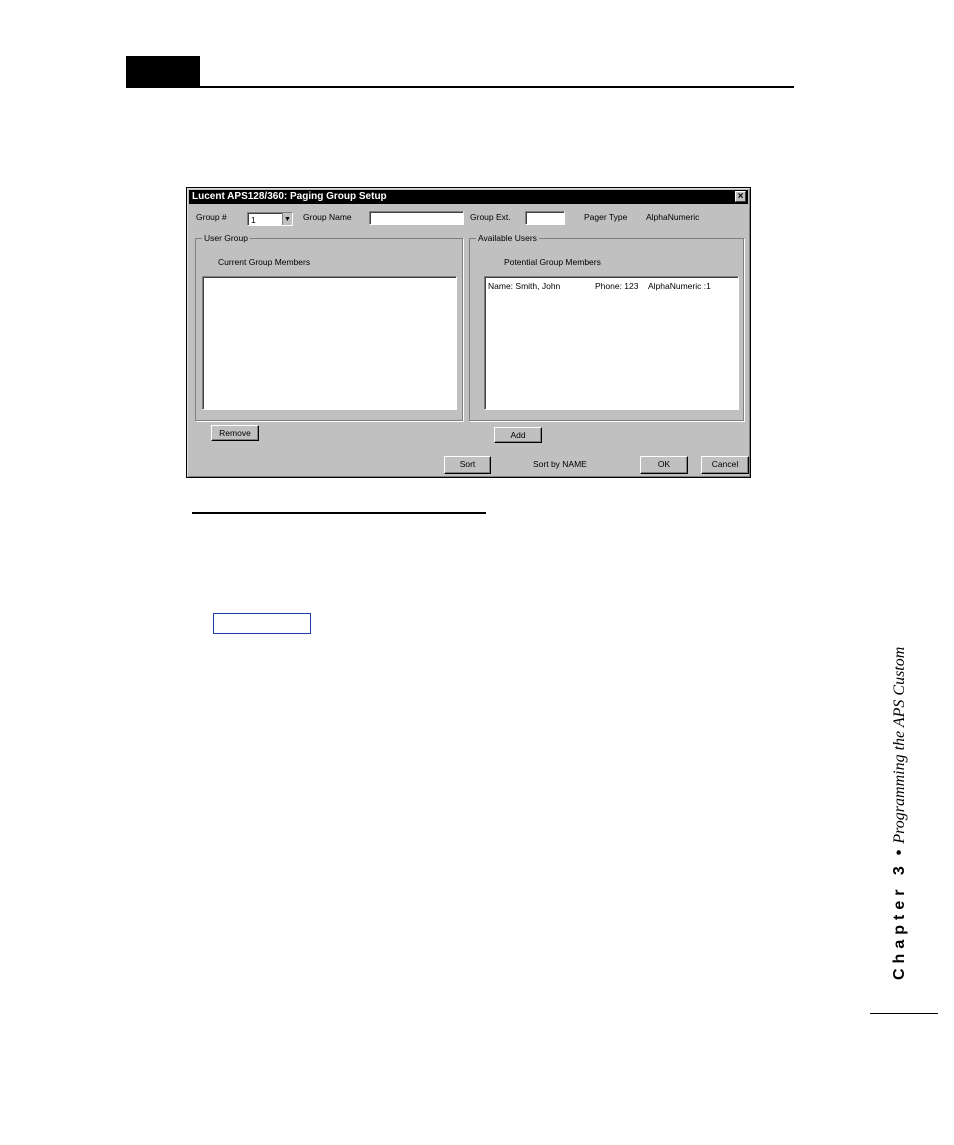 This screenshot has height=1145, width=954. I want to click on chapter-label: Chapter 3, so click(899, 920).